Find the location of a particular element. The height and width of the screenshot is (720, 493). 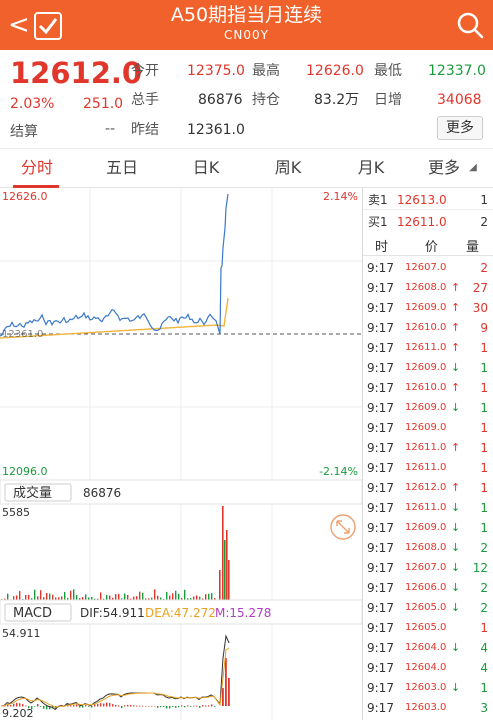

more-button: 更多 is located at coordinates (460, 128).